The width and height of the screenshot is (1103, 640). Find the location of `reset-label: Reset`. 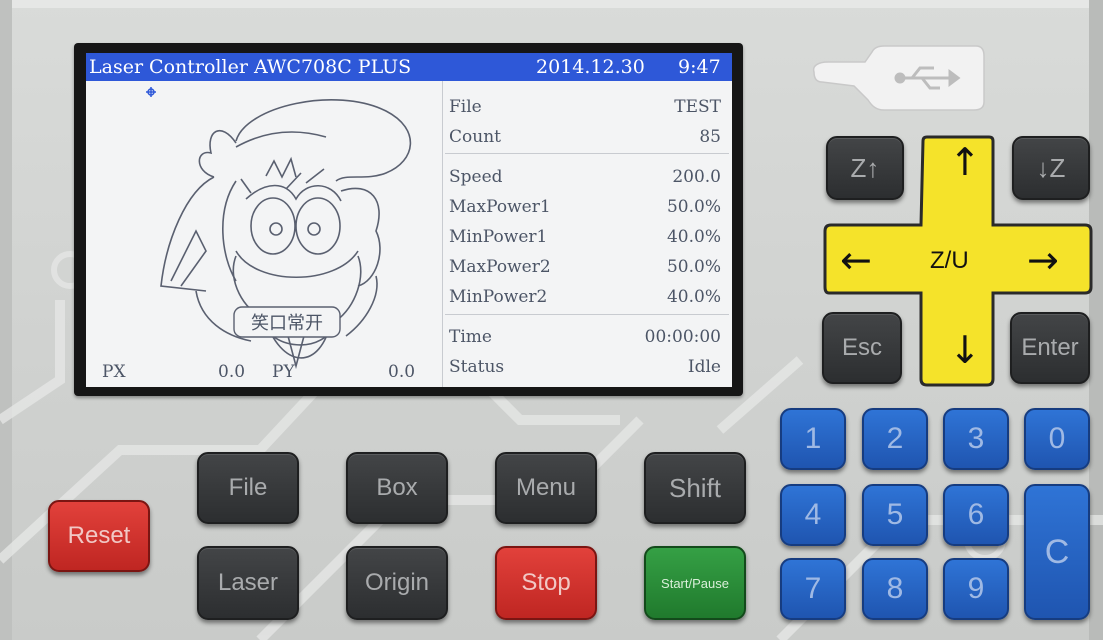

reset-label: Reset is located at coordinates (99, 535).